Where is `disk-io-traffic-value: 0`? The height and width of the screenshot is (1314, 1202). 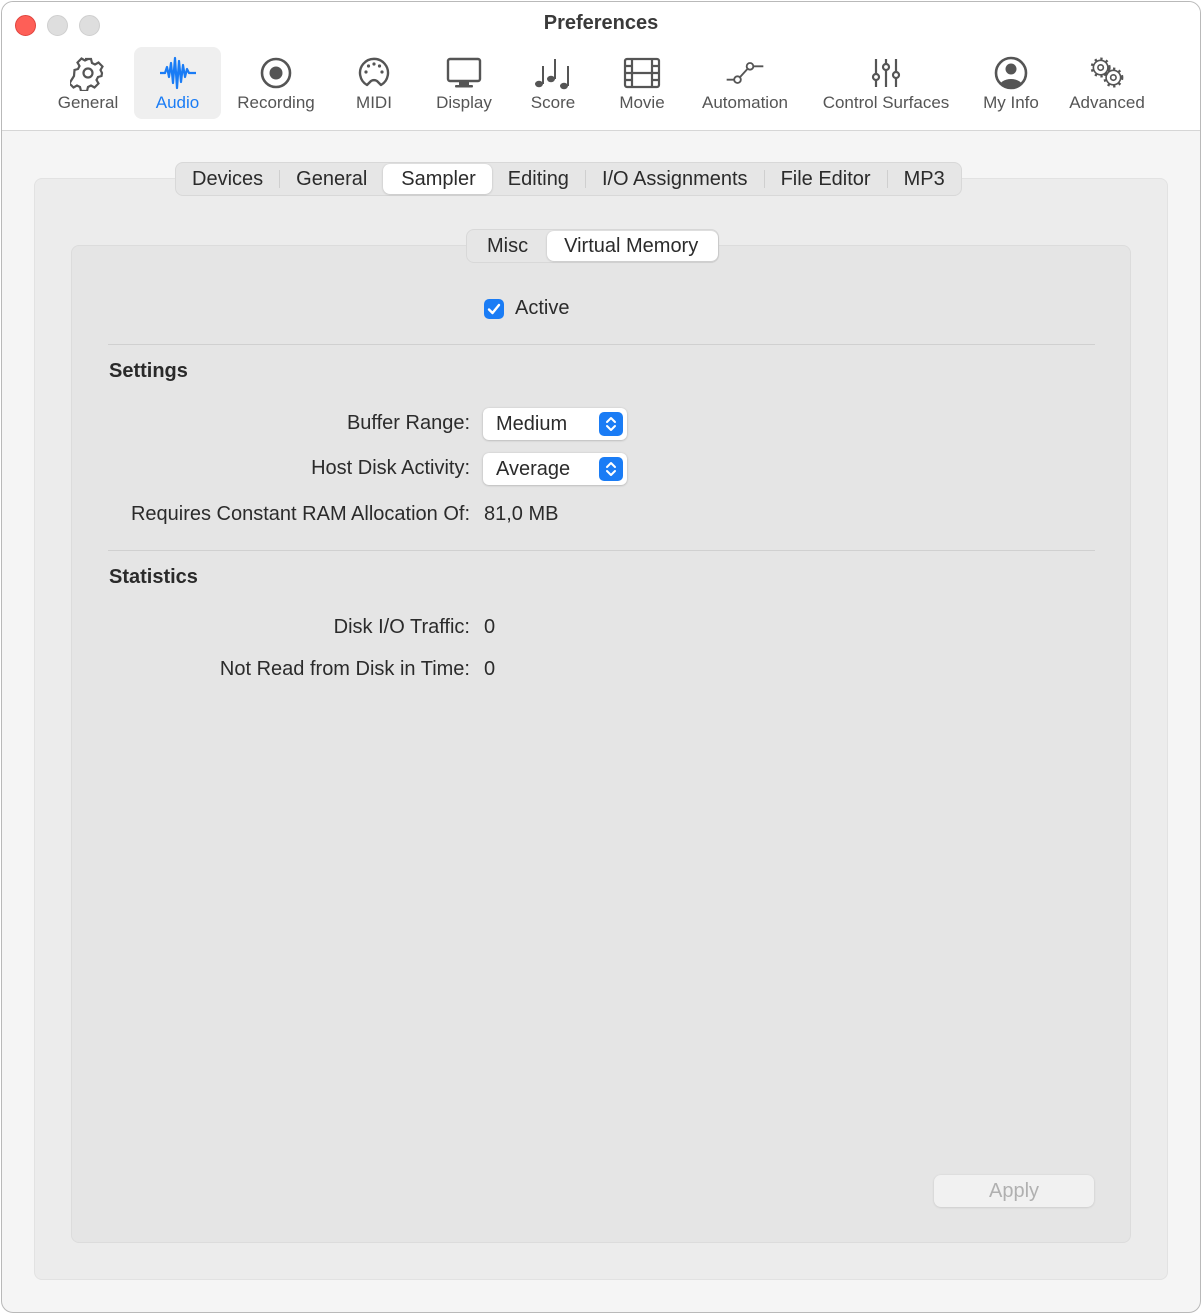
disk-io-traffic-value: 0 is located at coordinates (490, 627).